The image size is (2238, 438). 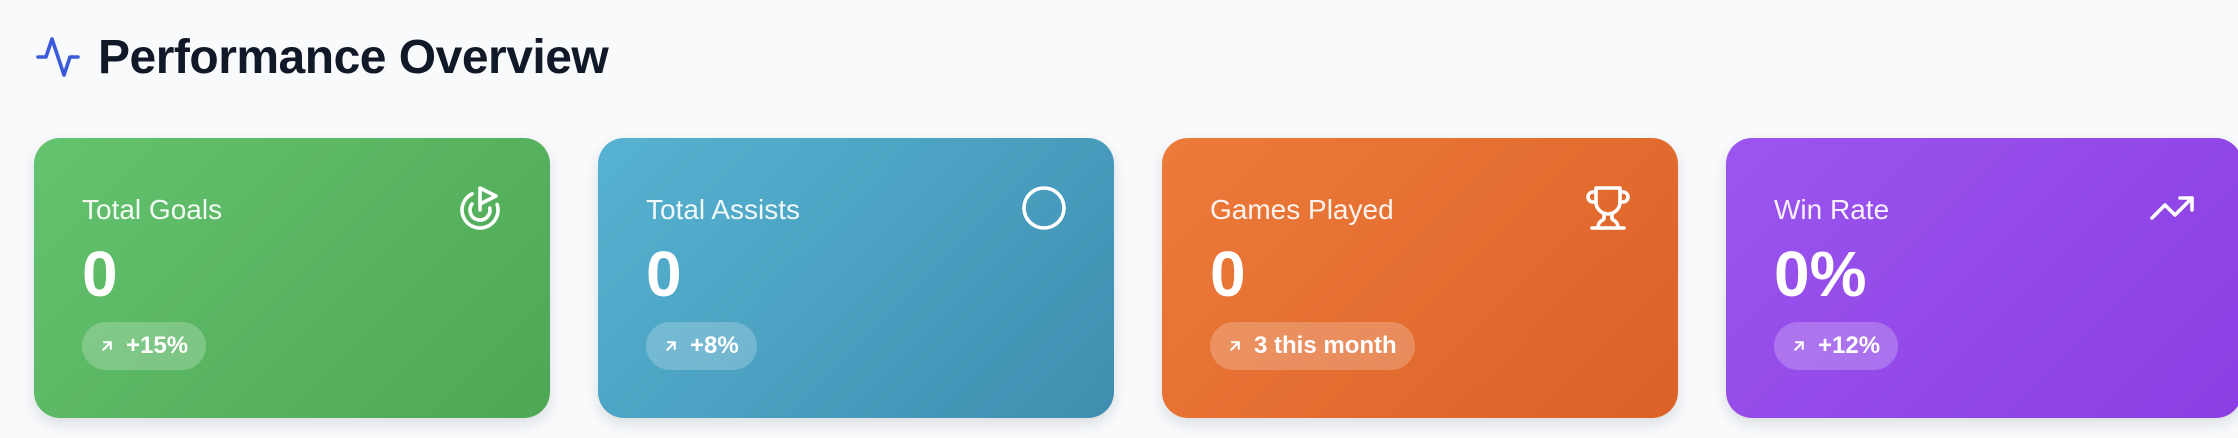 What do you see at coordinates (58, 57) in the screenshot?
I see `activity-icon` at bounding box center [58, 57].